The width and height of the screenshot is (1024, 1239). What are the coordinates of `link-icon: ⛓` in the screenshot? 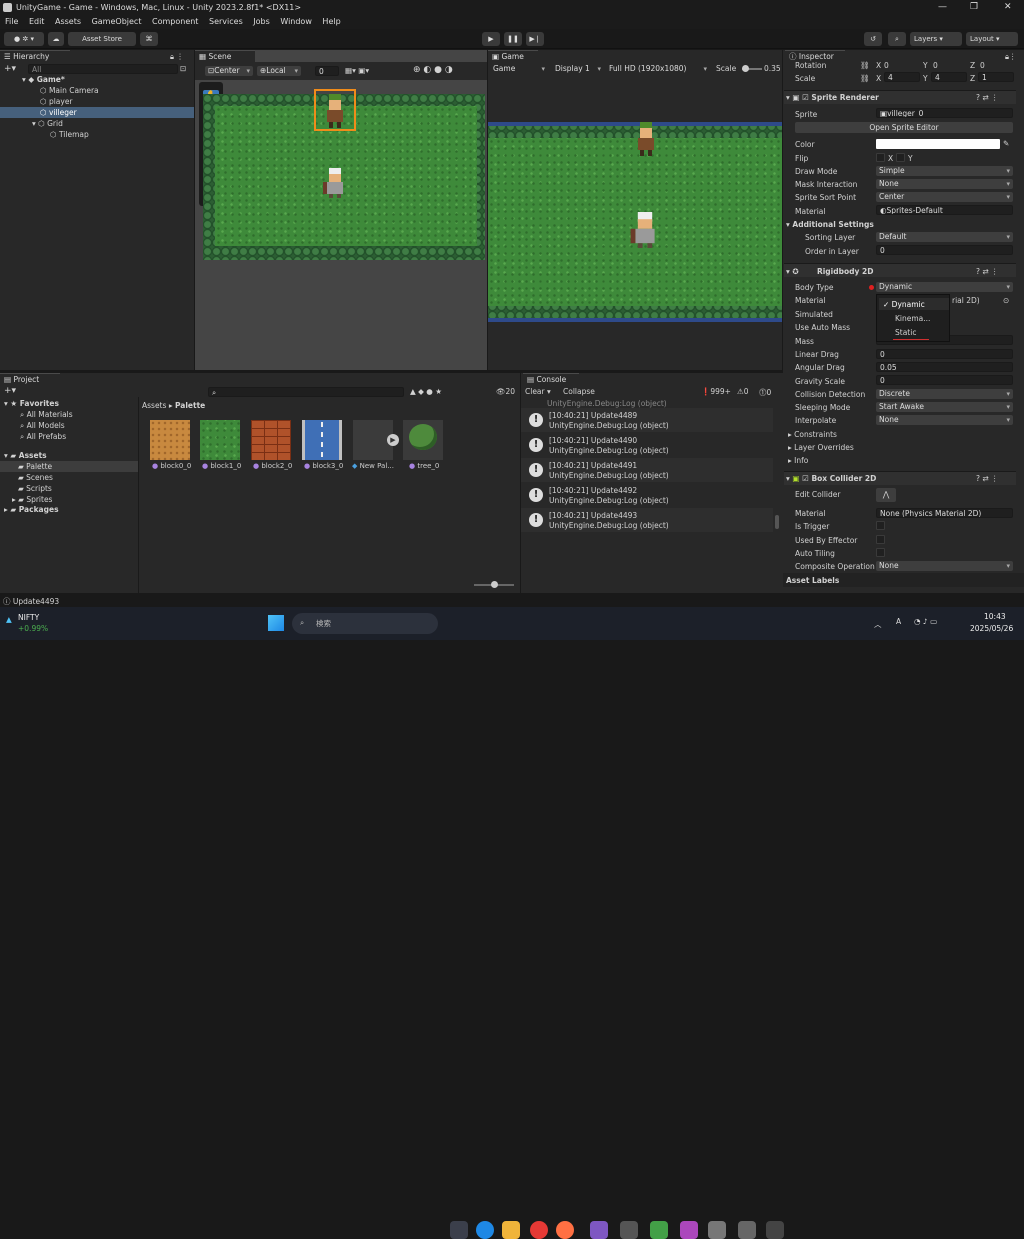 It's located at (865, 65).